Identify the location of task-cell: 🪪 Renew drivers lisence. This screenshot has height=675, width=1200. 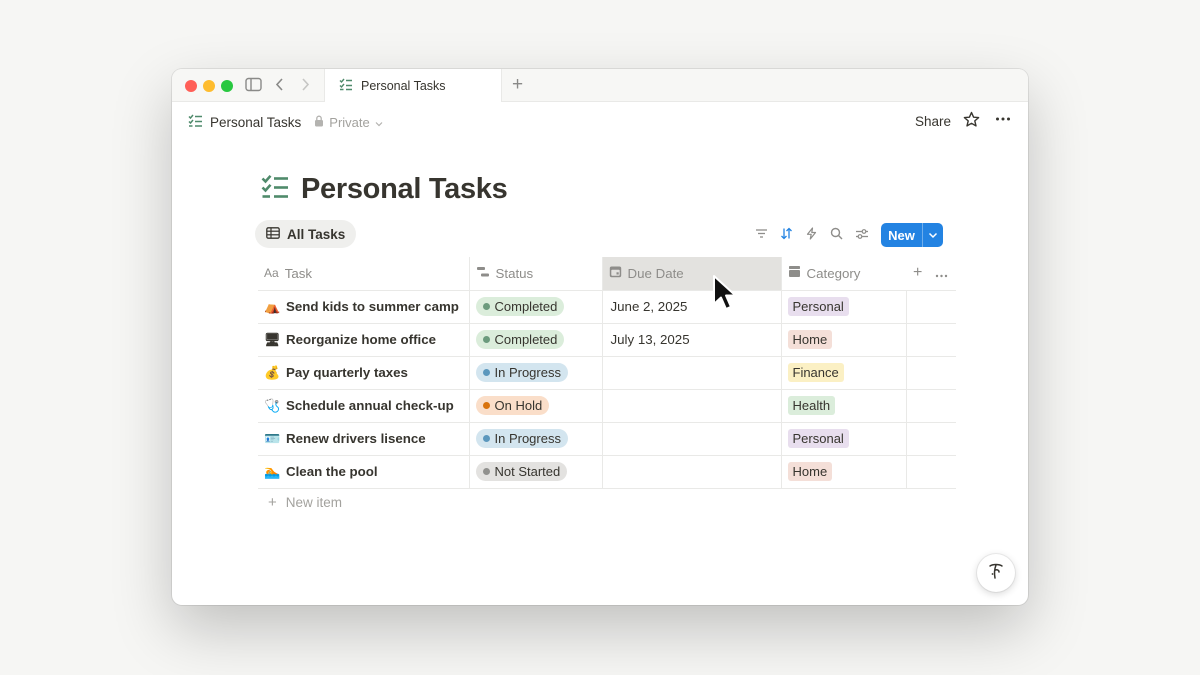
(363, 439).